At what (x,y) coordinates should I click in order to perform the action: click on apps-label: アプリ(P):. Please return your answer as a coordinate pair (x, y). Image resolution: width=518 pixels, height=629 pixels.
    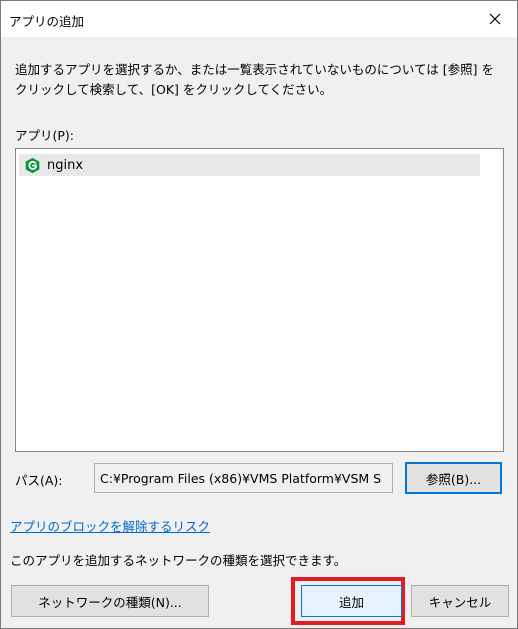
    Looking at the image, I should click on (45, 135).